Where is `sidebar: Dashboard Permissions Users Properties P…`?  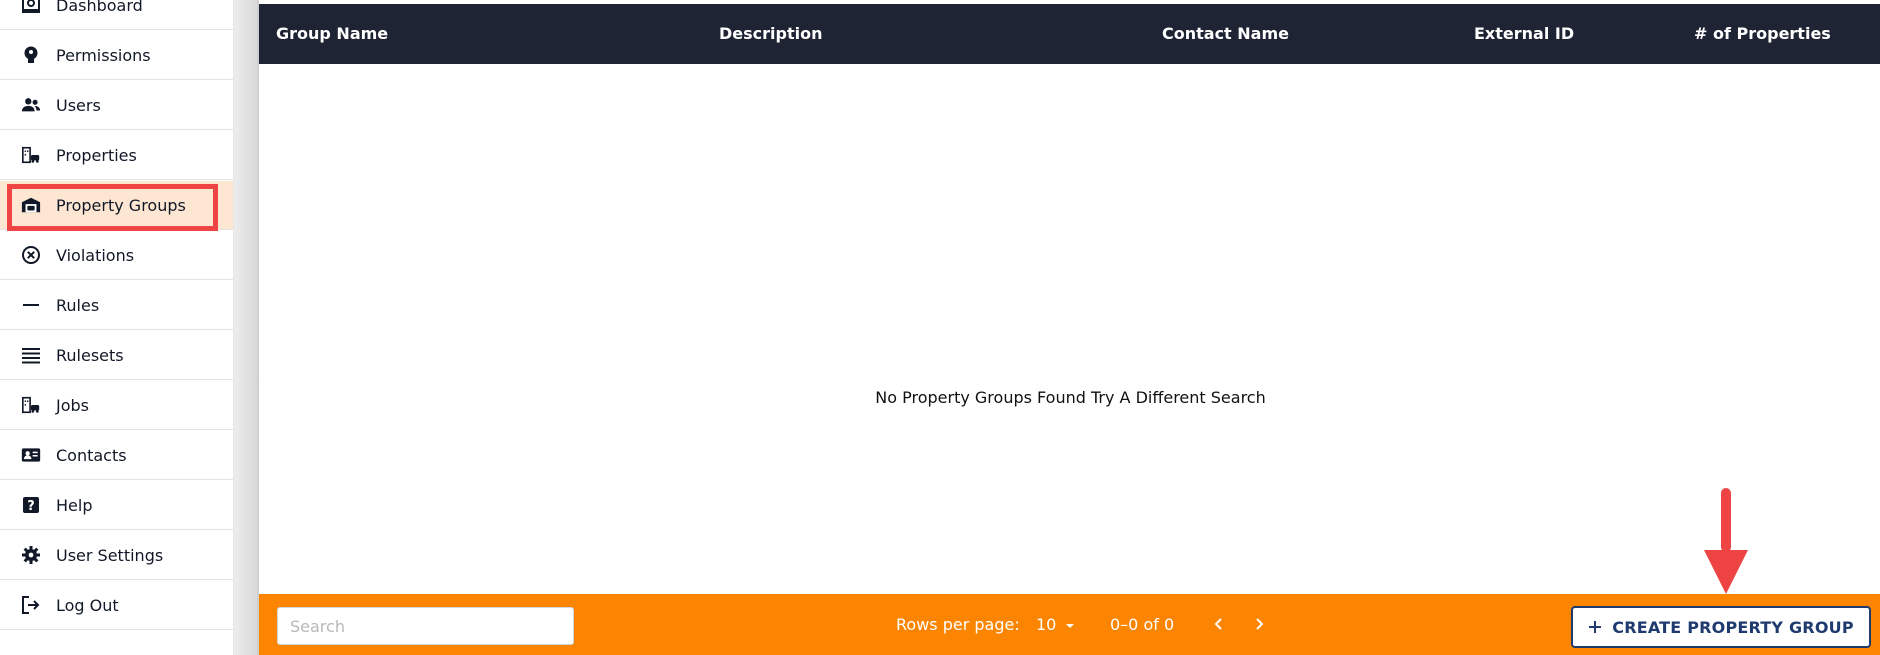 sidebar: Dashboard Permissions Users Properties P… is located at coordinates (117, 327).